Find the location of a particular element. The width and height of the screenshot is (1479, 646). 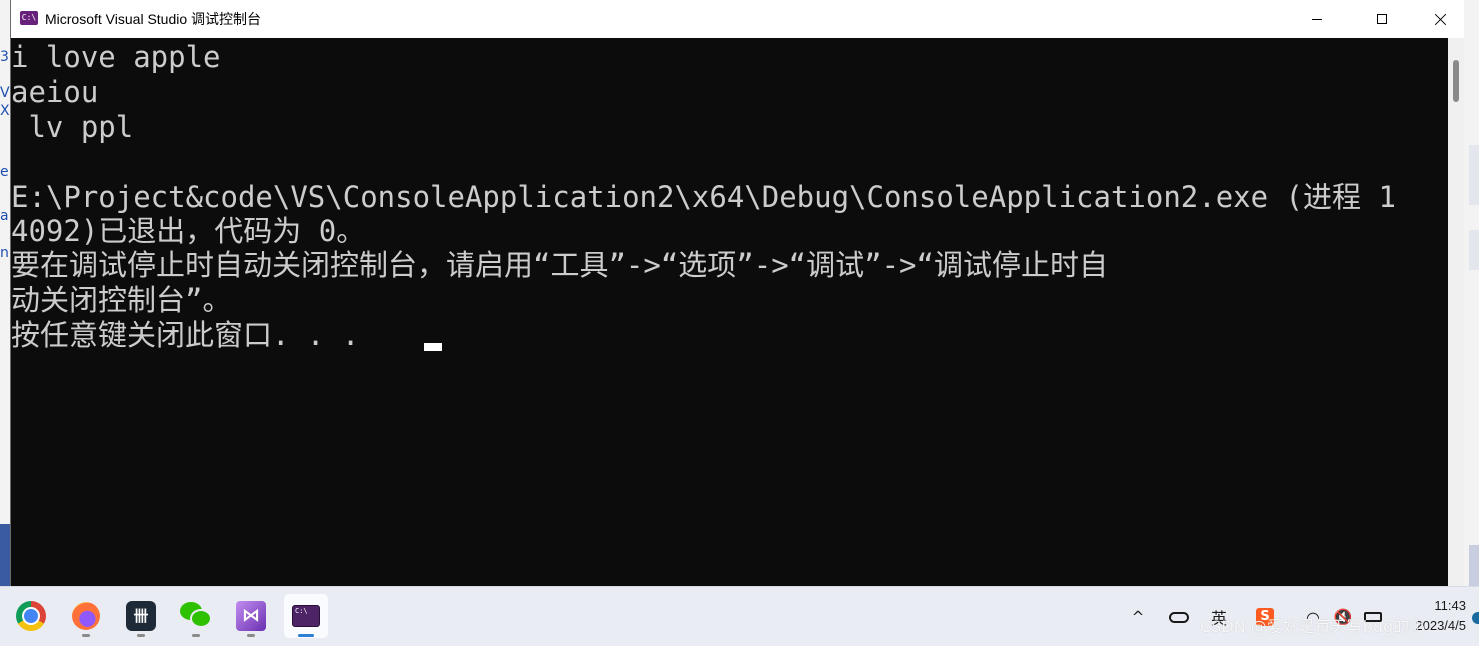

minimize-button is located at coordinates (1317, 19).